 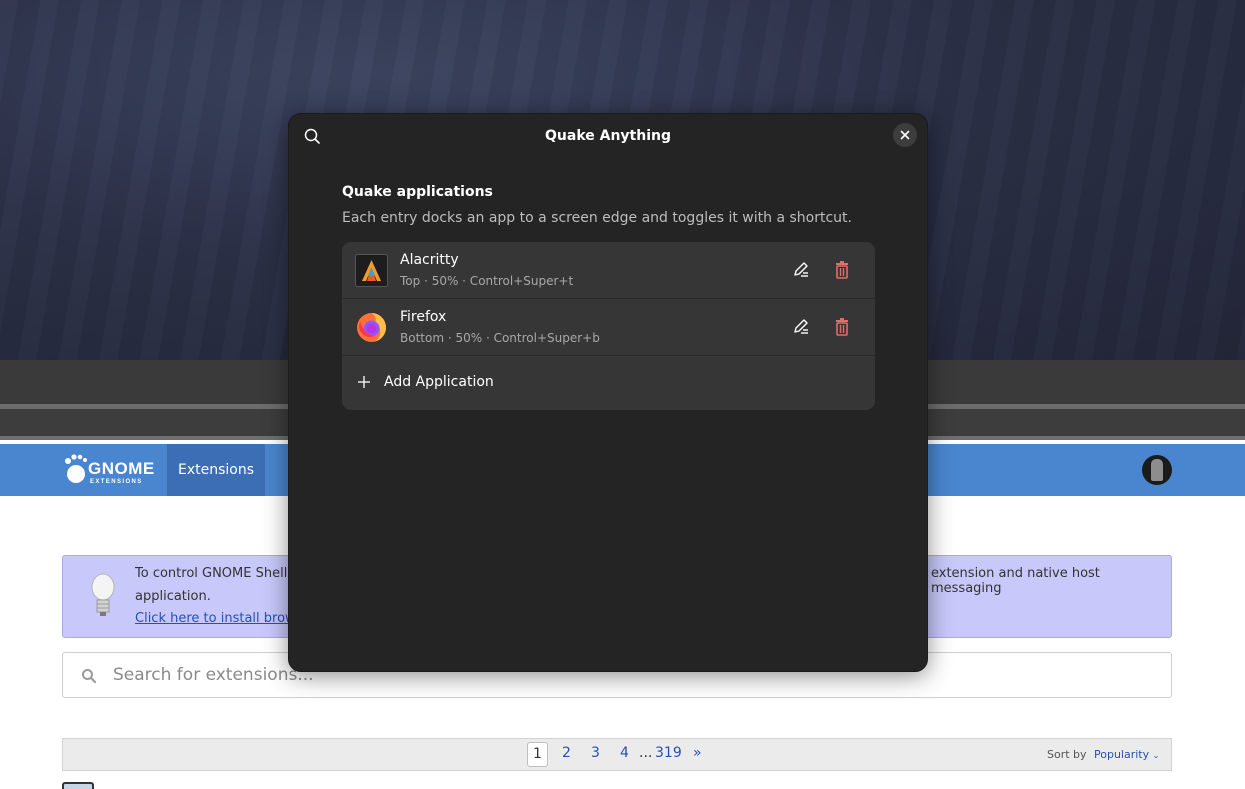 I want to click on page-link: 4, so click(x=624, y=753).